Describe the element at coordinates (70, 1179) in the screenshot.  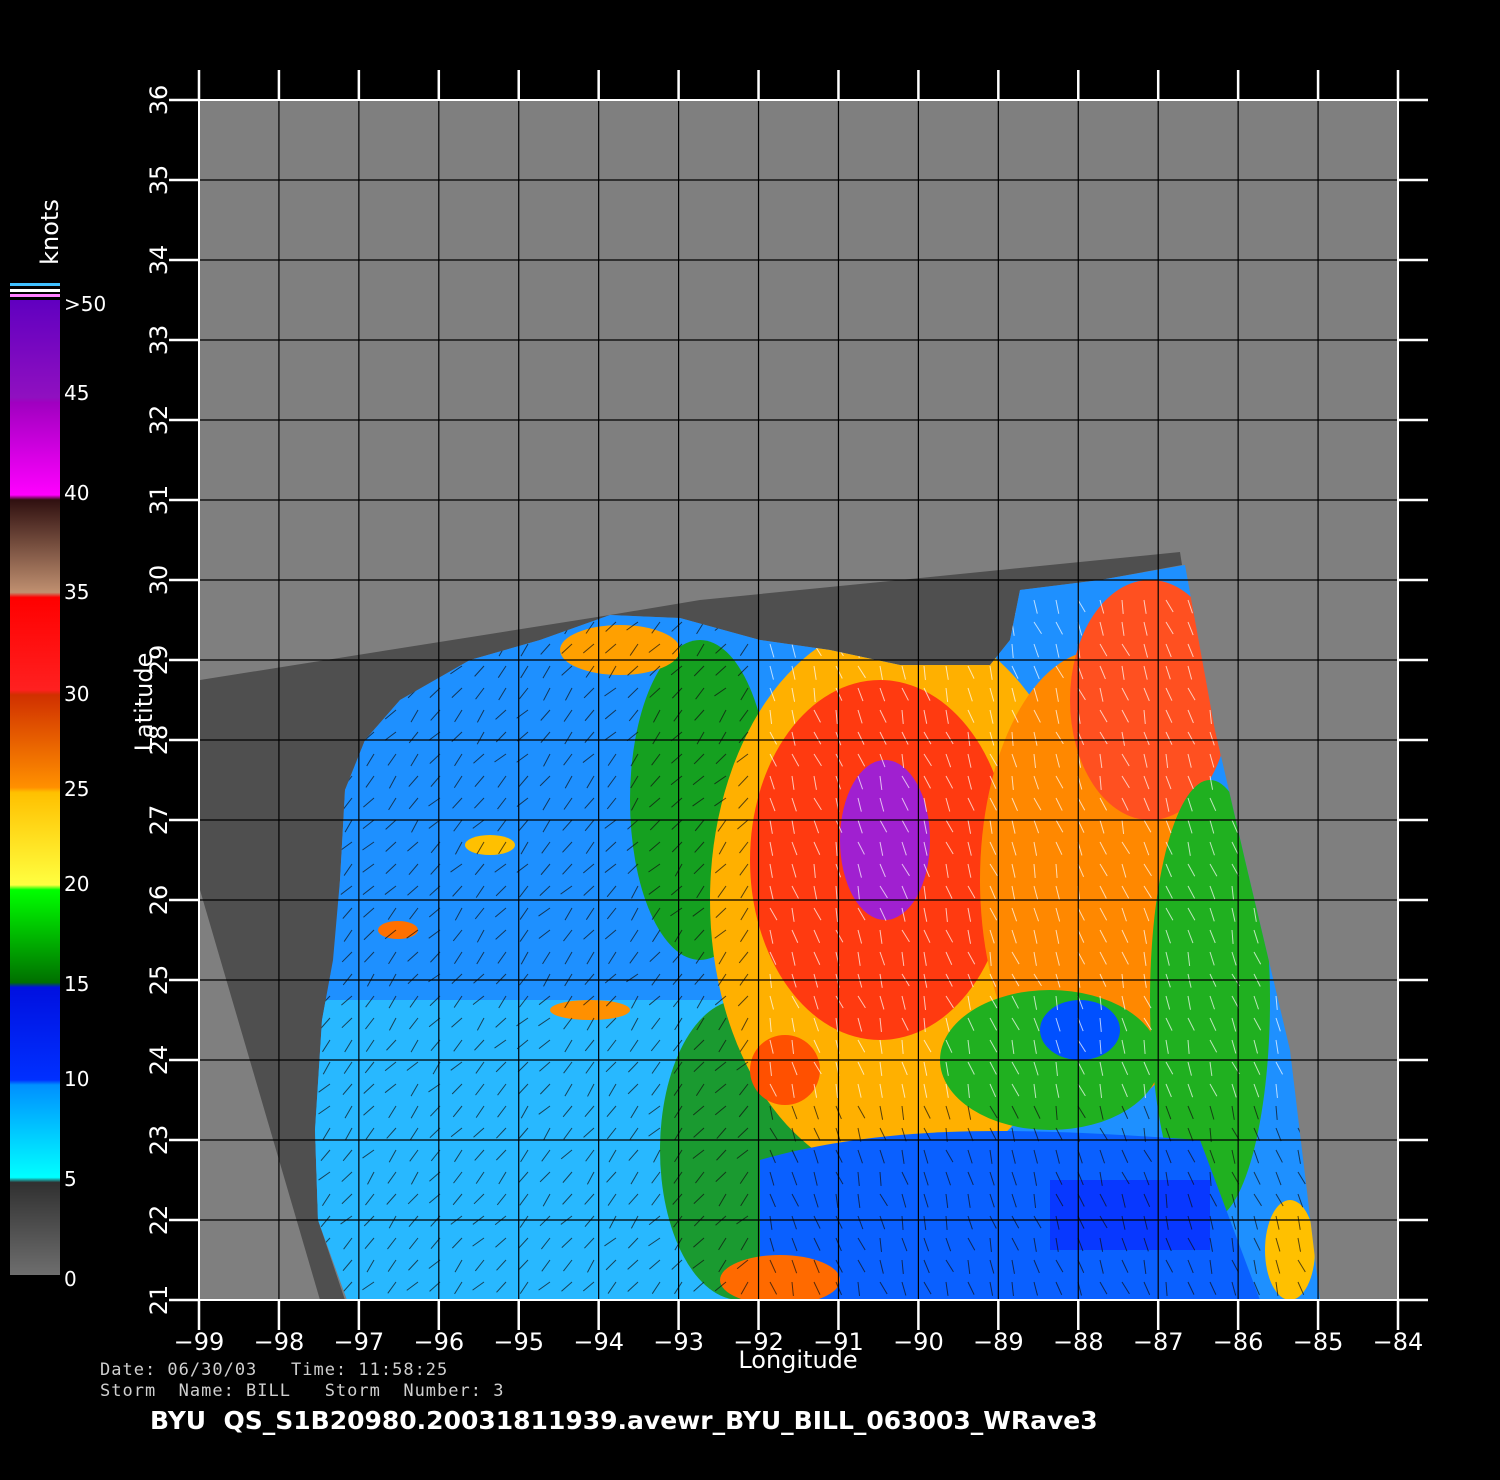
I see `colorbar-label: 5` at that location.